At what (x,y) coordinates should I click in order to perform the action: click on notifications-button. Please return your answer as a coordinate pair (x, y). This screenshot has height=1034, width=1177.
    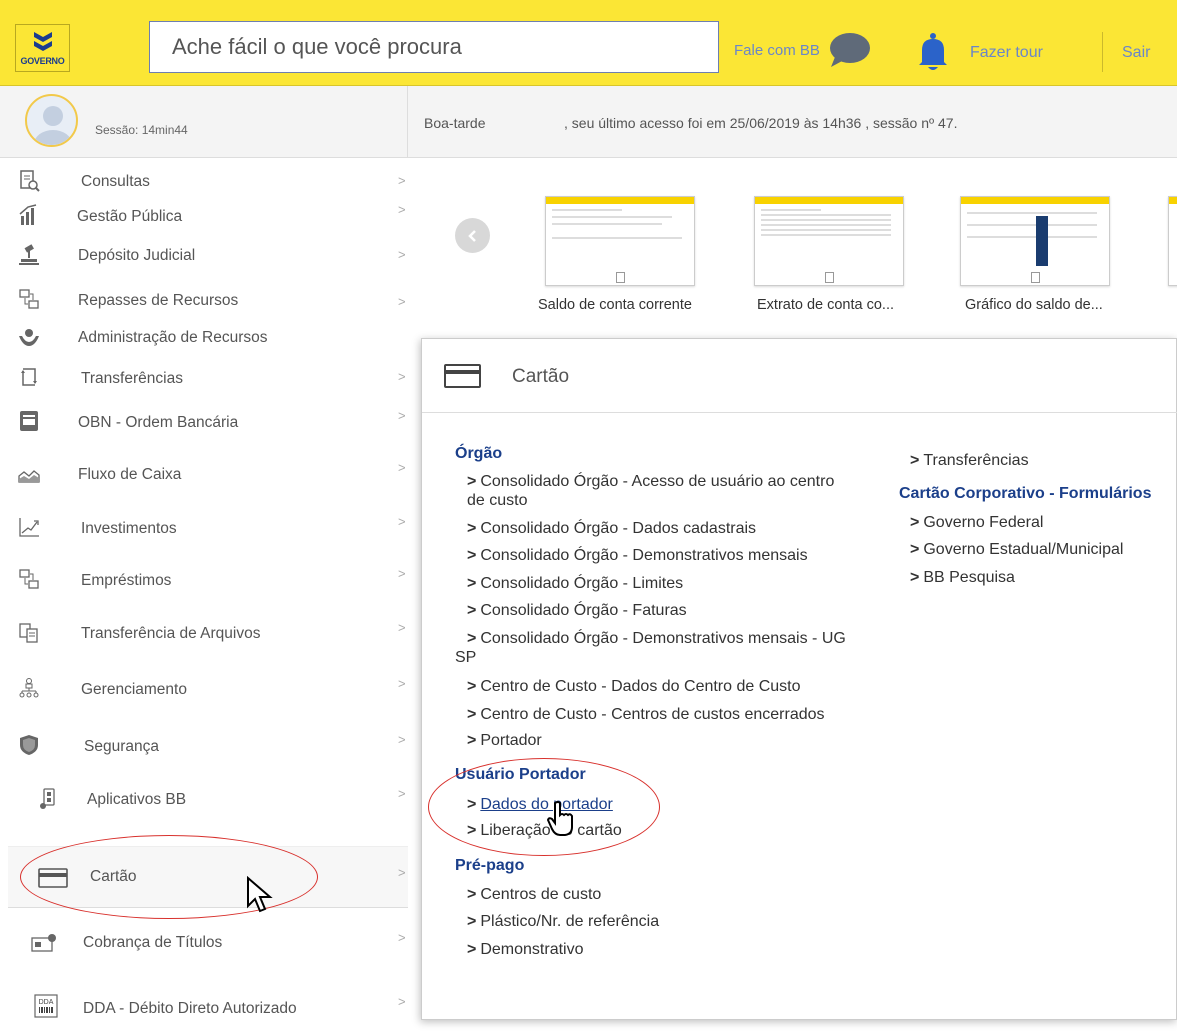
    Looking at the image, I should click on (933, 55).